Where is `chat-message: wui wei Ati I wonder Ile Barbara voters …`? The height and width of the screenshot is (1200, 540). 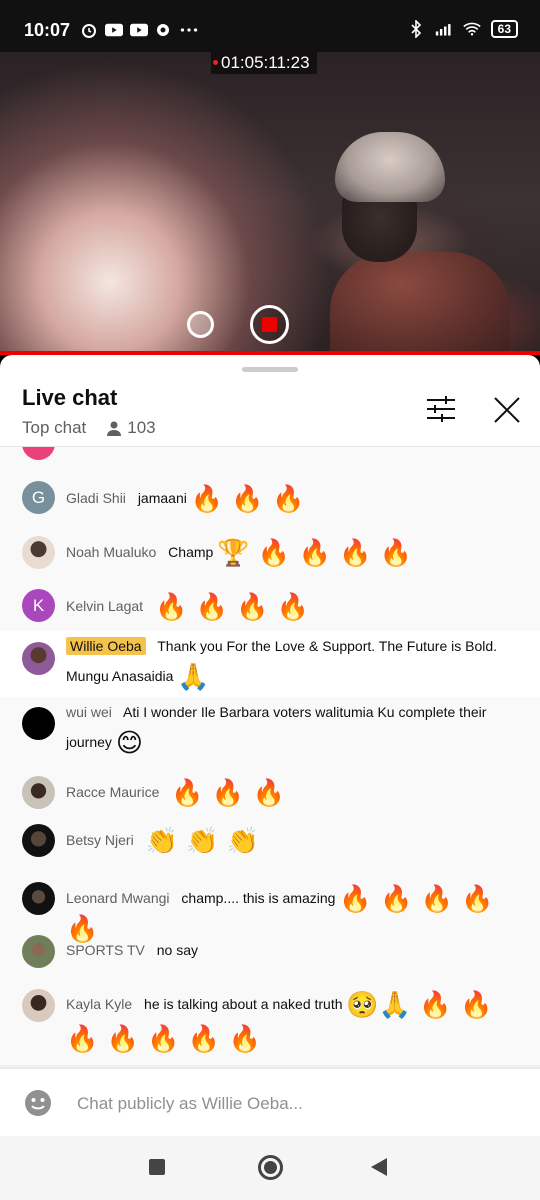
chat-message: wui wei Ati I wonder Ile Barbara voters … is located at coordinates (270, 729).